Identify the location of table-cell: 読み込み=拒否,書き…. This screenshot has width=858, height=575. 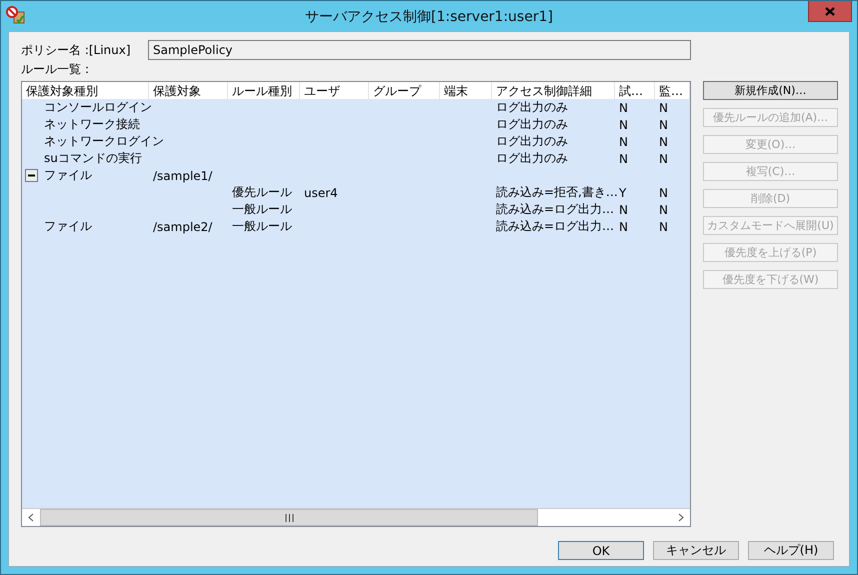
(557, 192).